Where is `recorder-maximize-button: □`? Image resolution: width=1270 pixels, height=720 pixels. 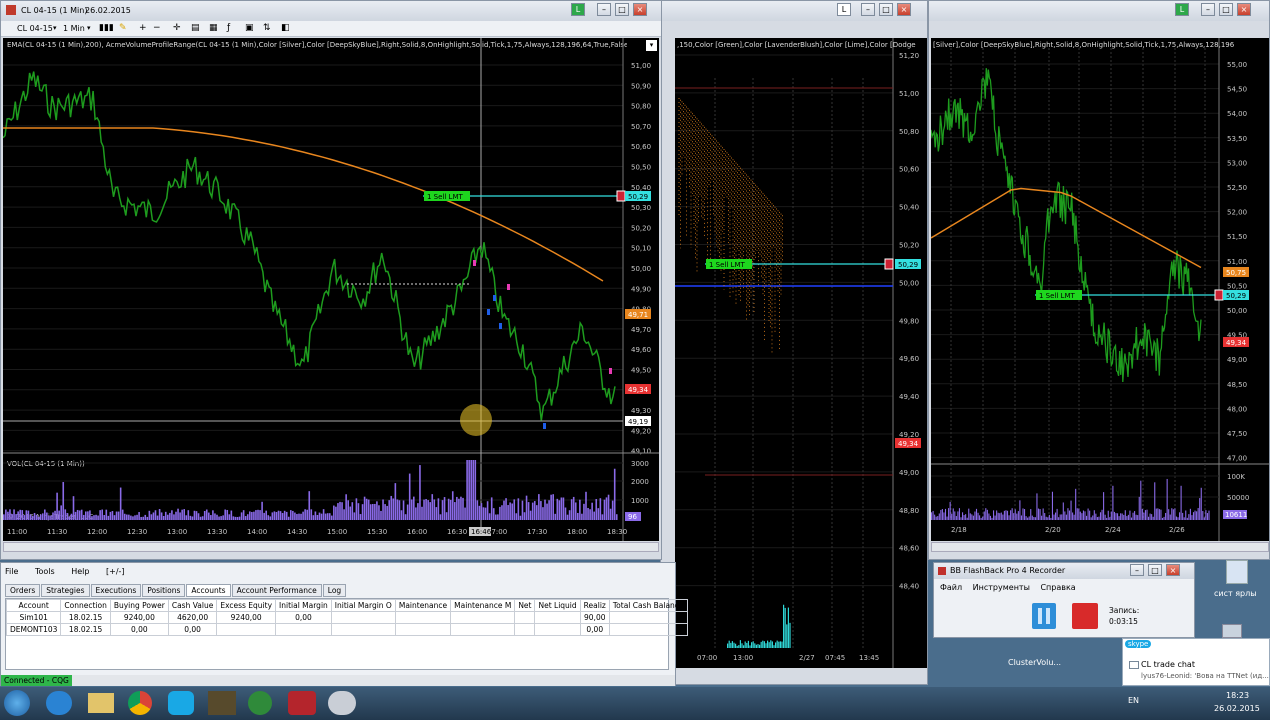 recorder-maximize-button: □ is located at coordinates (1155, 570).